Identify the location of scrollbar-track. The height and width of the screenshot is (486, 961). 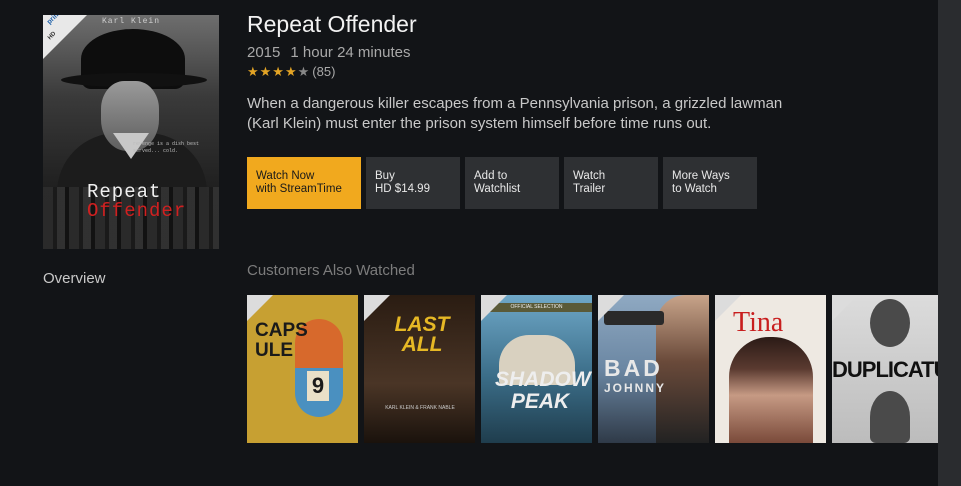
(949, 243).